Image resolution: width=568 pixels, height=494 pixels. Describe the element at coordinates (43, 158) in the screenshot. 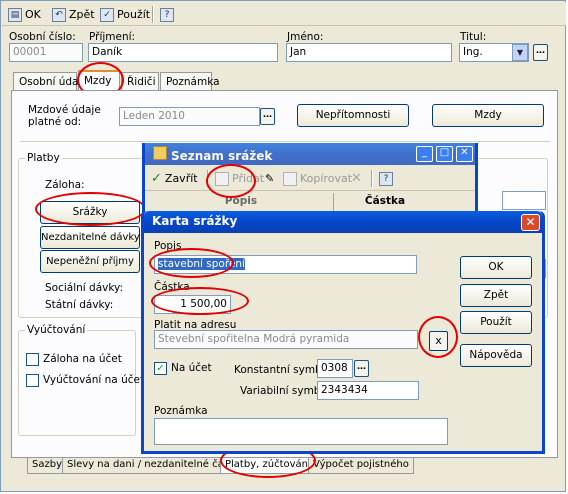

I see `payments-group-label: Platby` at that location.